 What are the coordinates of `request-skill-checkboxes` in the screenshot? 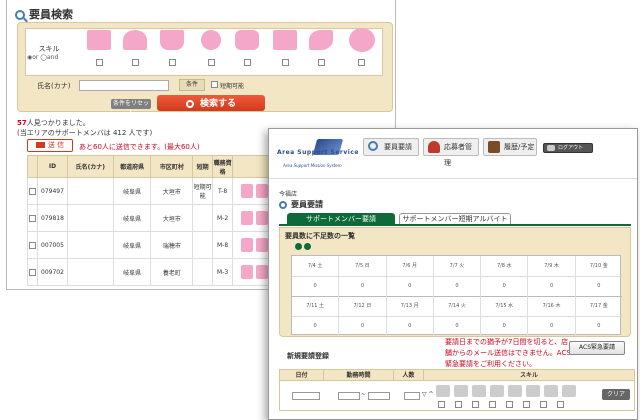 It's located at (501, 404).